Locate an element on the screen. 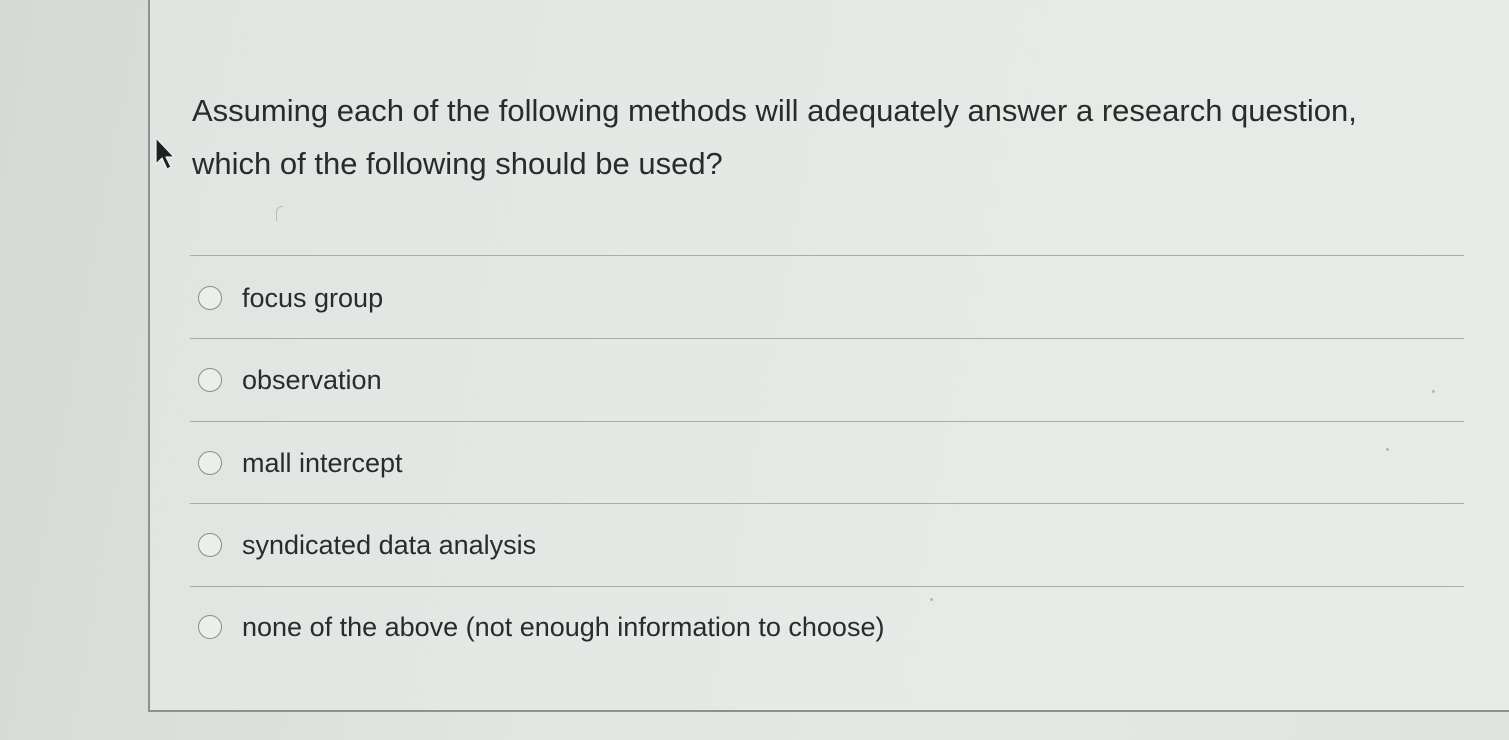 This screenshot has height=740, width=1509. answer-option-syndicated-data-analysis: syndicated data analysis is located at coordinates (367, 545).